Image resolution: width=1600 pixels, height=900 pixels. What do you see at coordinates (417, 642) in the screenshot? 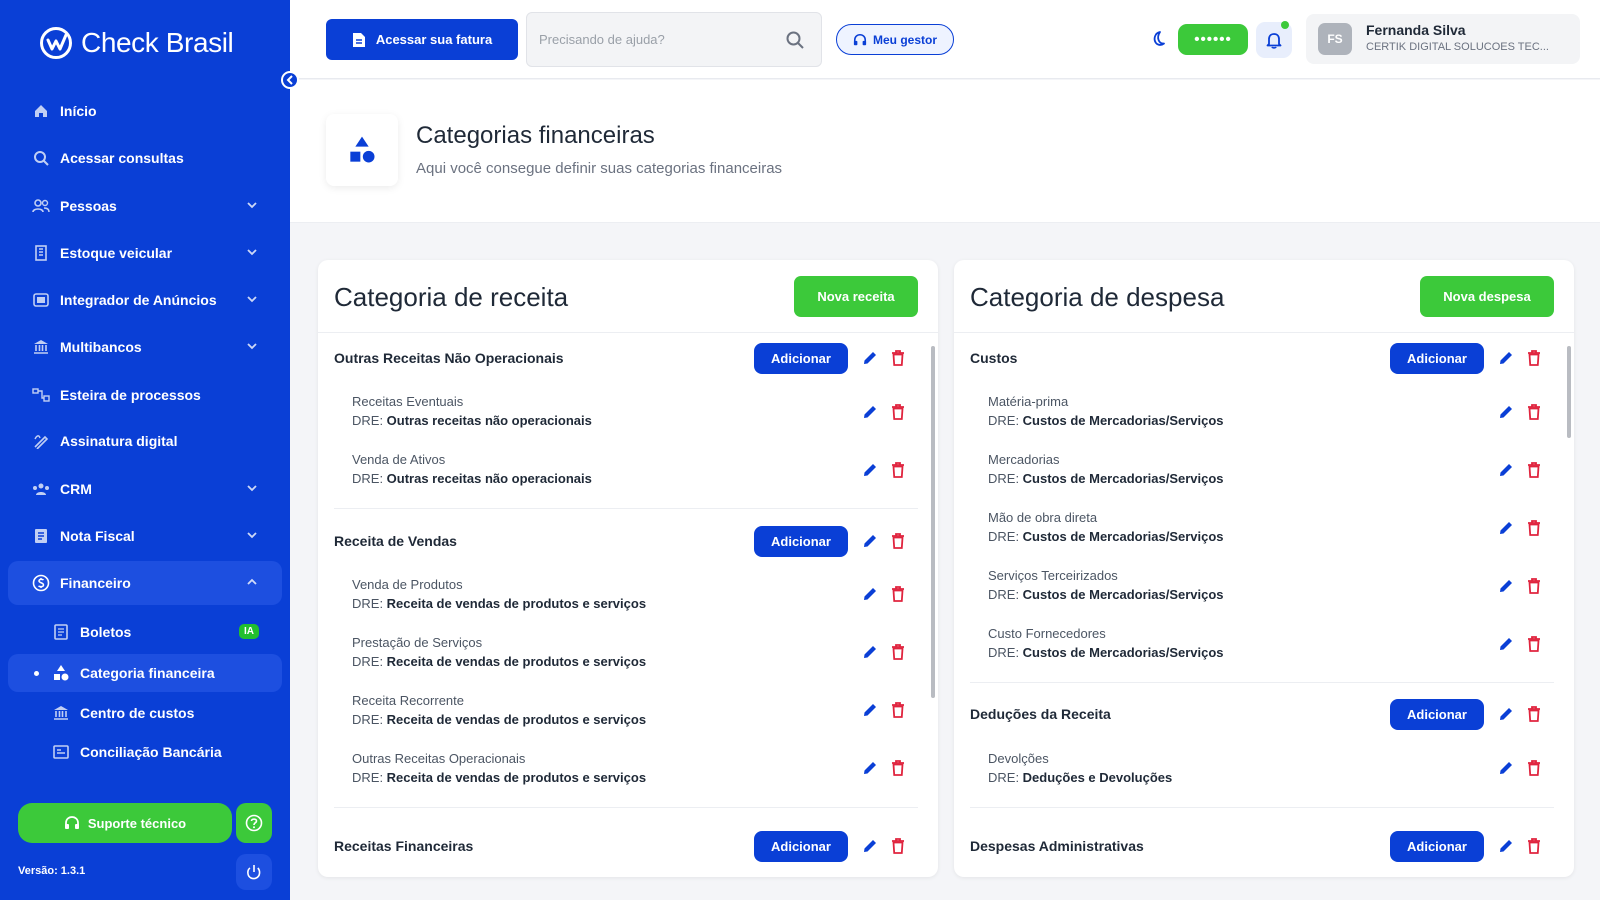
I see `category-item-name: Prestação de Serviços` at bounding box center [417, 642].